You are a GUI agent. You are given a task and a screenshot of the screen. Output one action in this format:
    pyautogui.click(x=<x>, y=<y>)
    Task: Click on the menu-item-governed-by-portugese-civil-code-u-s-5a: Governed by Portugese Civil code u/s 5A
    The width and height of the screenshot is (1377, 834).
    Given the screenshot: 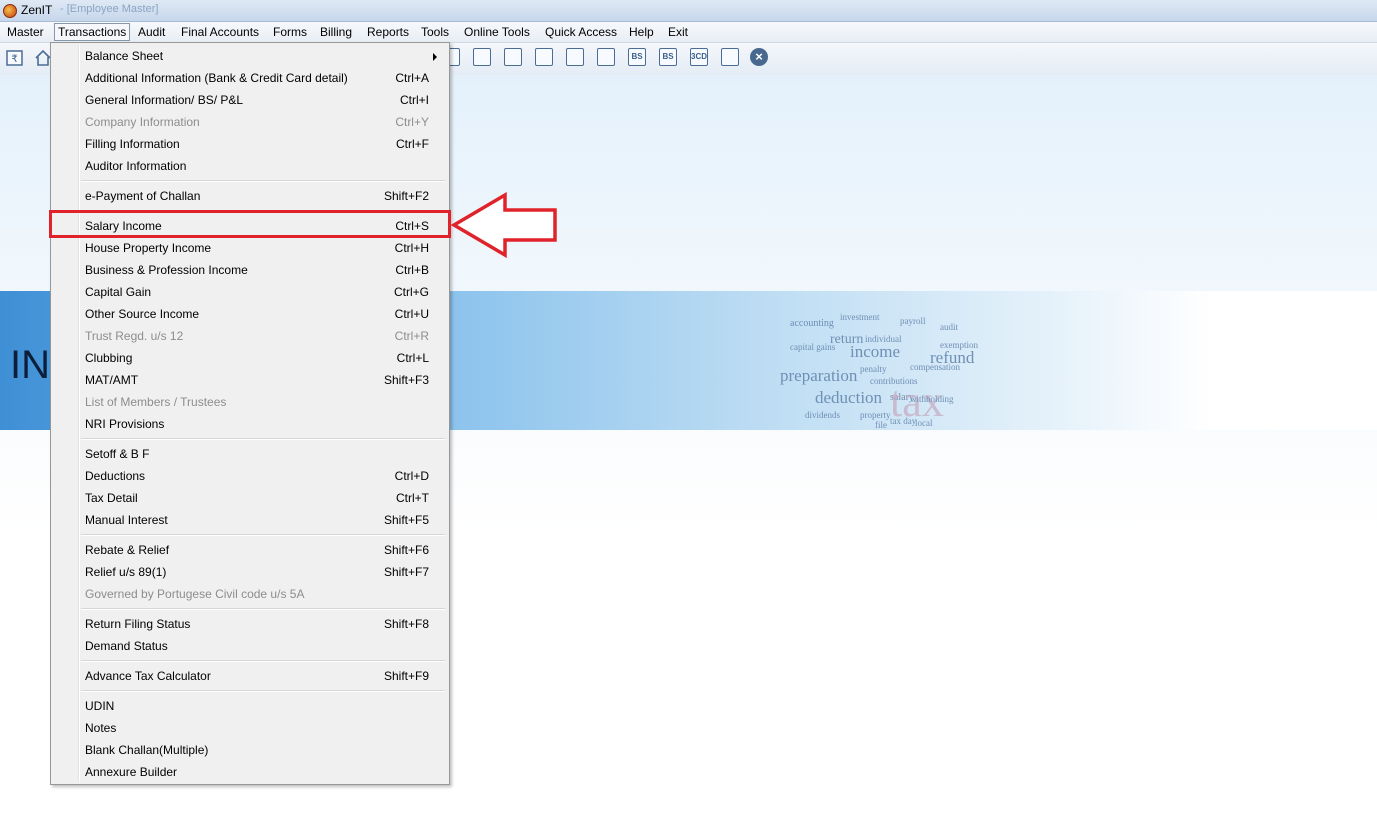 What is the action you would take?
    pyautogui.click(x=250, y=594)
    